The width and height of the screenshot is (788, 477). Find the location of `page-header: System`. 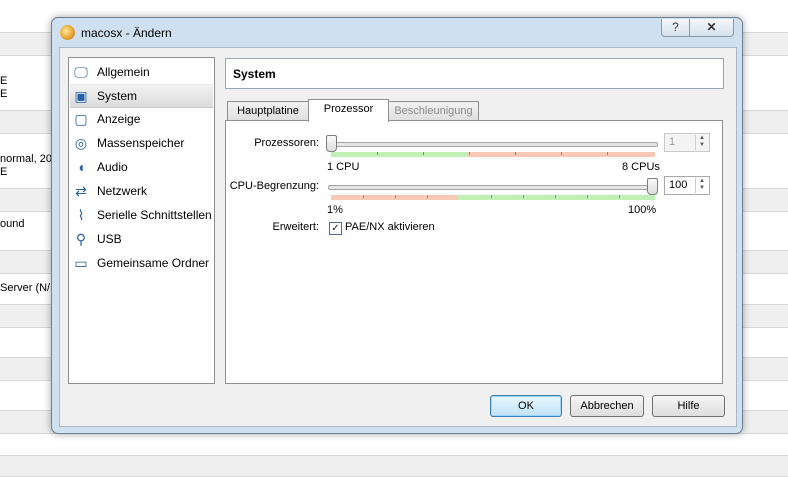

page-header: System is located at coordinates (474, 73).